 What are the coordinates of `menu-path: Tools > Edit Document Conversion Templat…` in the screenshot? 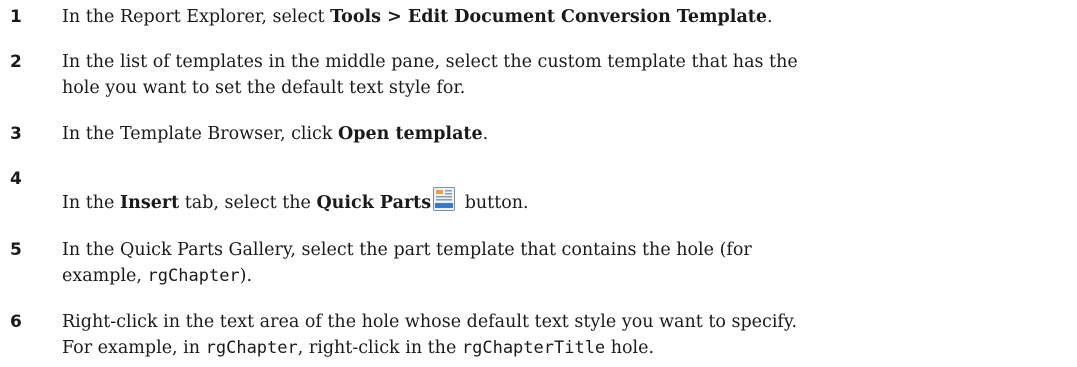 It's located at (548, 17).